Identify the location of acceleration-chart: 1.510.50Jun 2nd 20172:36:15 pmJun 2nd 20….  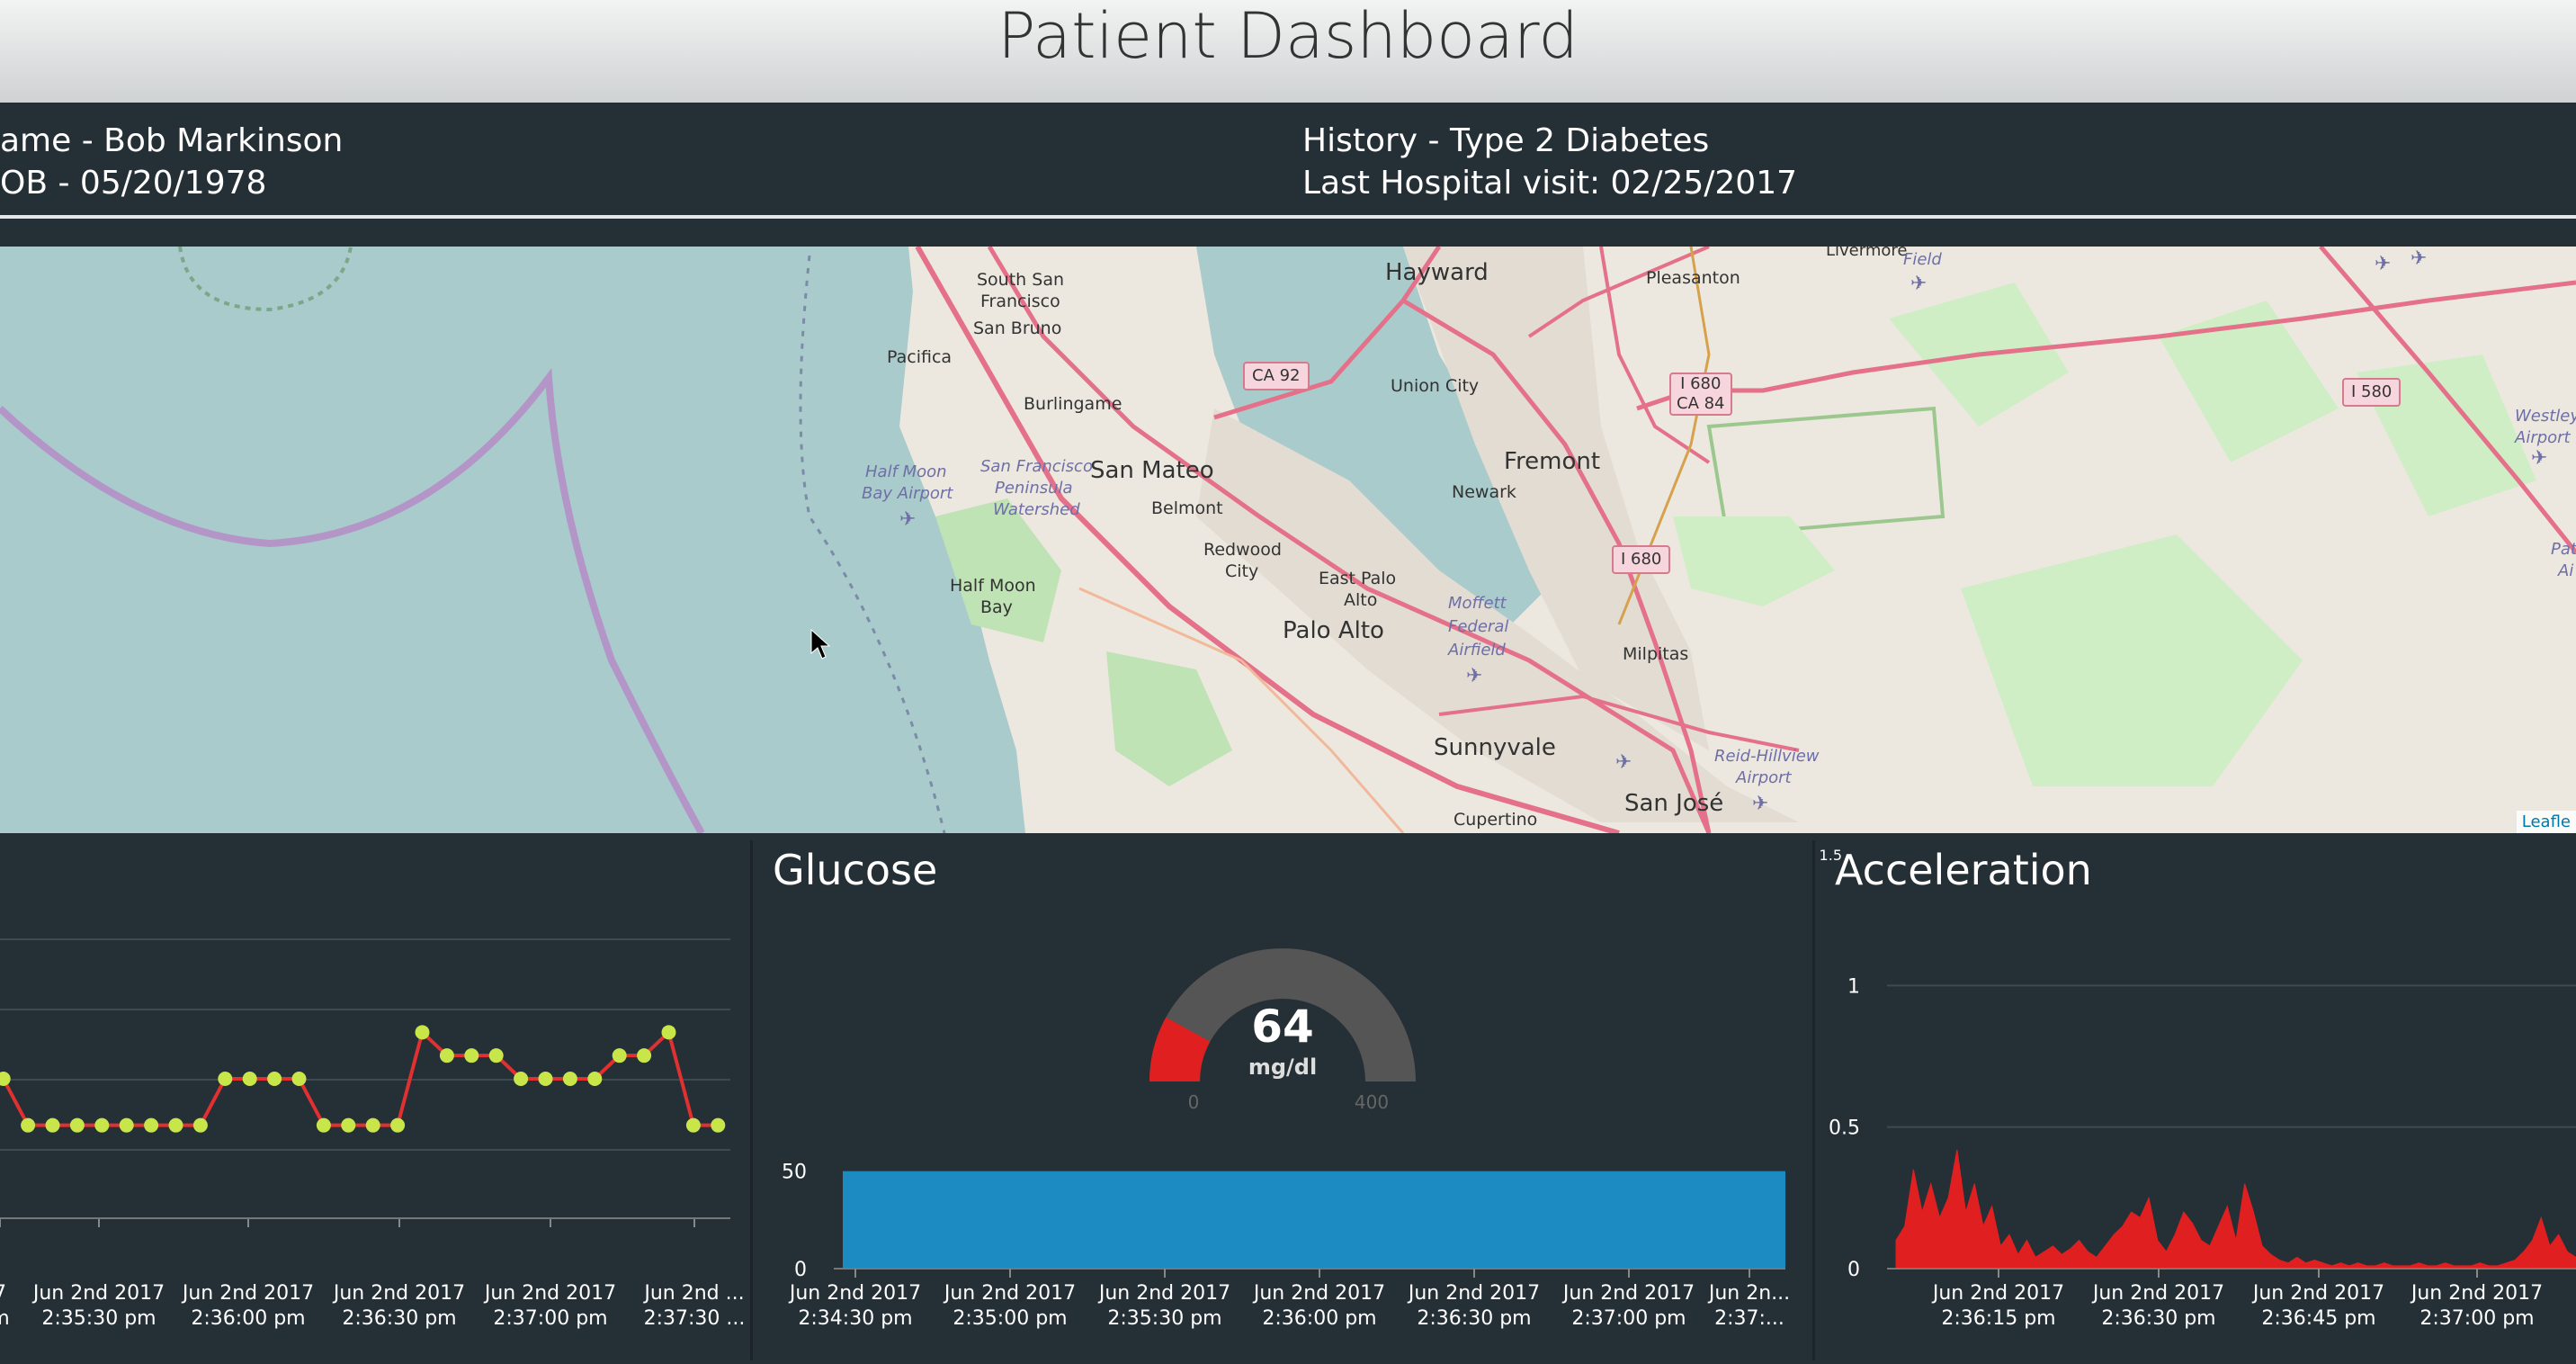
(2198, 1088).